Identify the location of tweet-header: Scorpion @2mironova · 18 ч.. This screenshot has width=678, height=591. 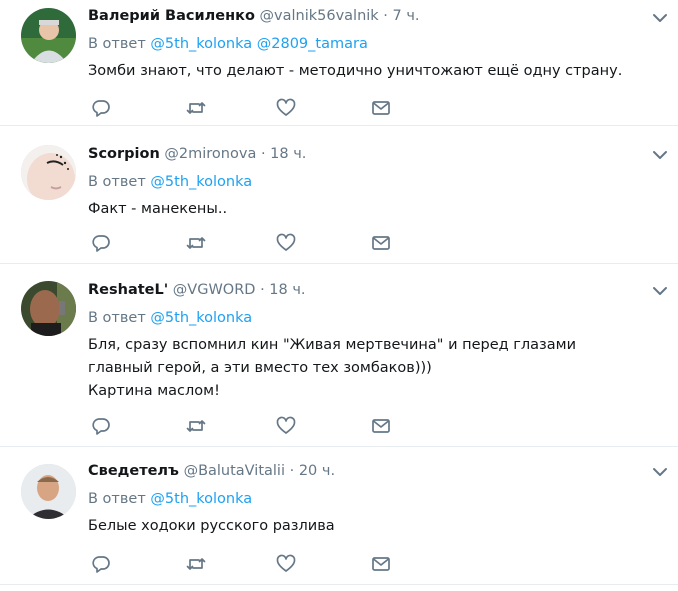
(368, 154).